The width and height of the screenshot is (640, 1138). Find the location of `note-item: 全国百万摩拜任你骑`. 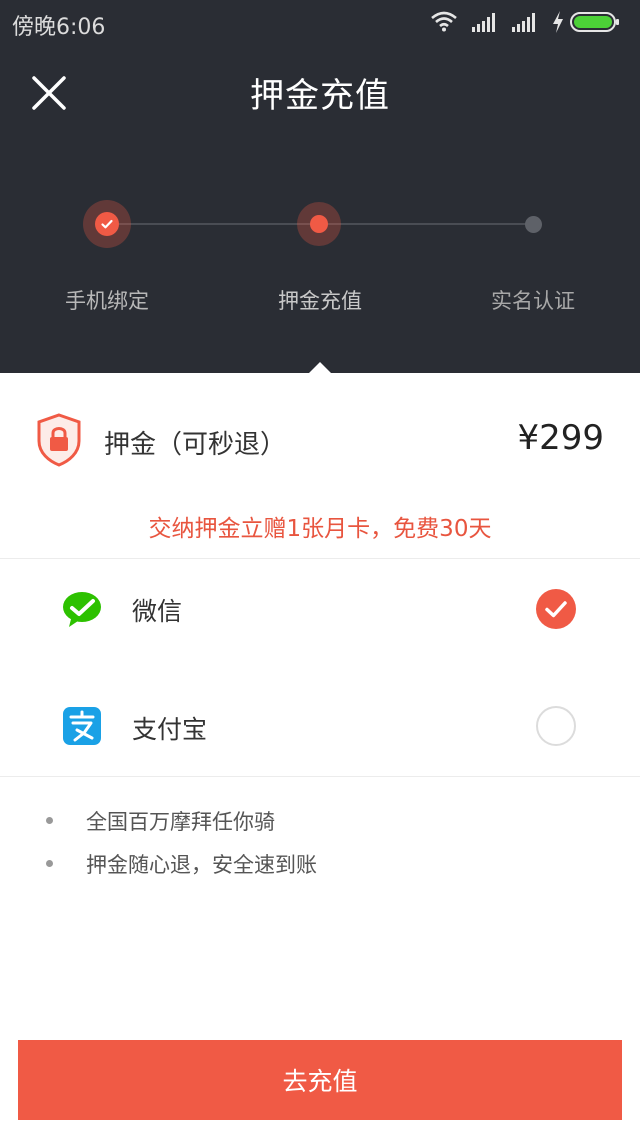

note-item: 全国百万摩拜任你骑 is located at coordinates (320, 821).